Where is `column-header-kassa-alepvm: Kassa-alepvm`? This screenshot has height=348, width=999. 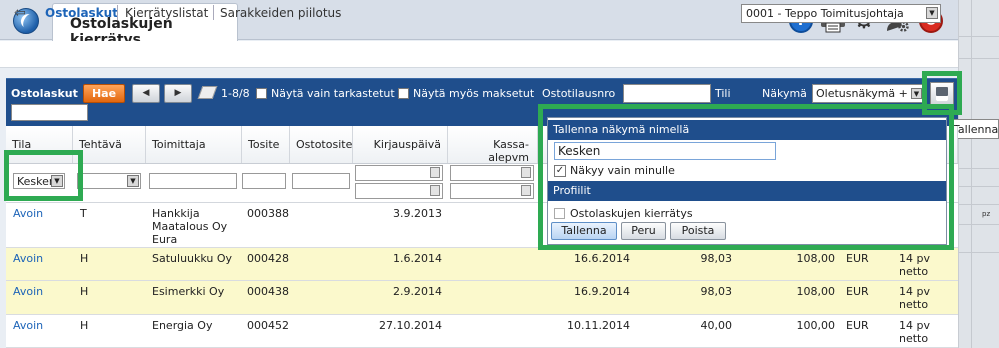
column-header-kassa-alepvm: Kassa-alepvm is located at coordinates (493, 145).